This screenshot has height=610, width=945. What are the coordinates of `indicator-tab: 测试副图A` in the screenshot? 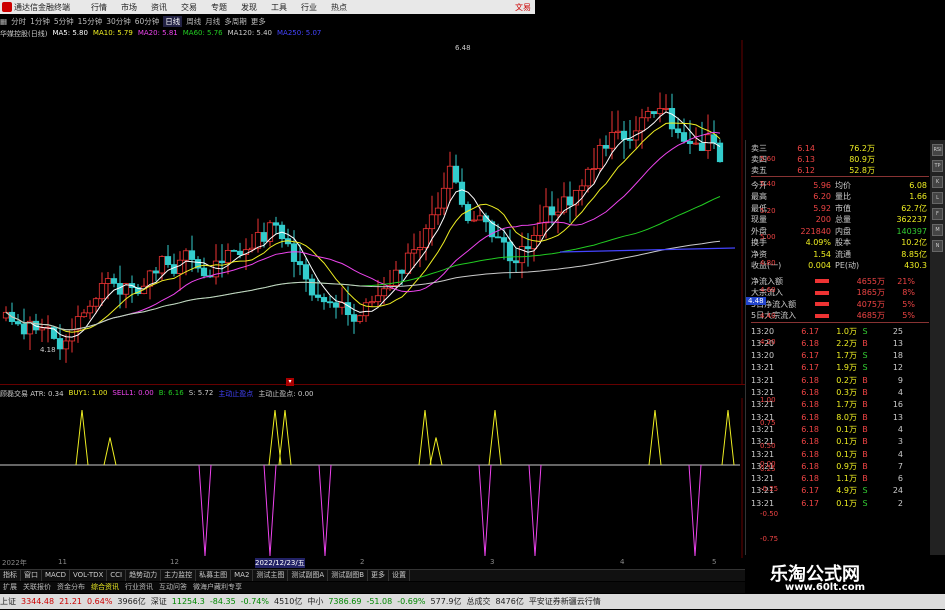 It's located at (308, 575).